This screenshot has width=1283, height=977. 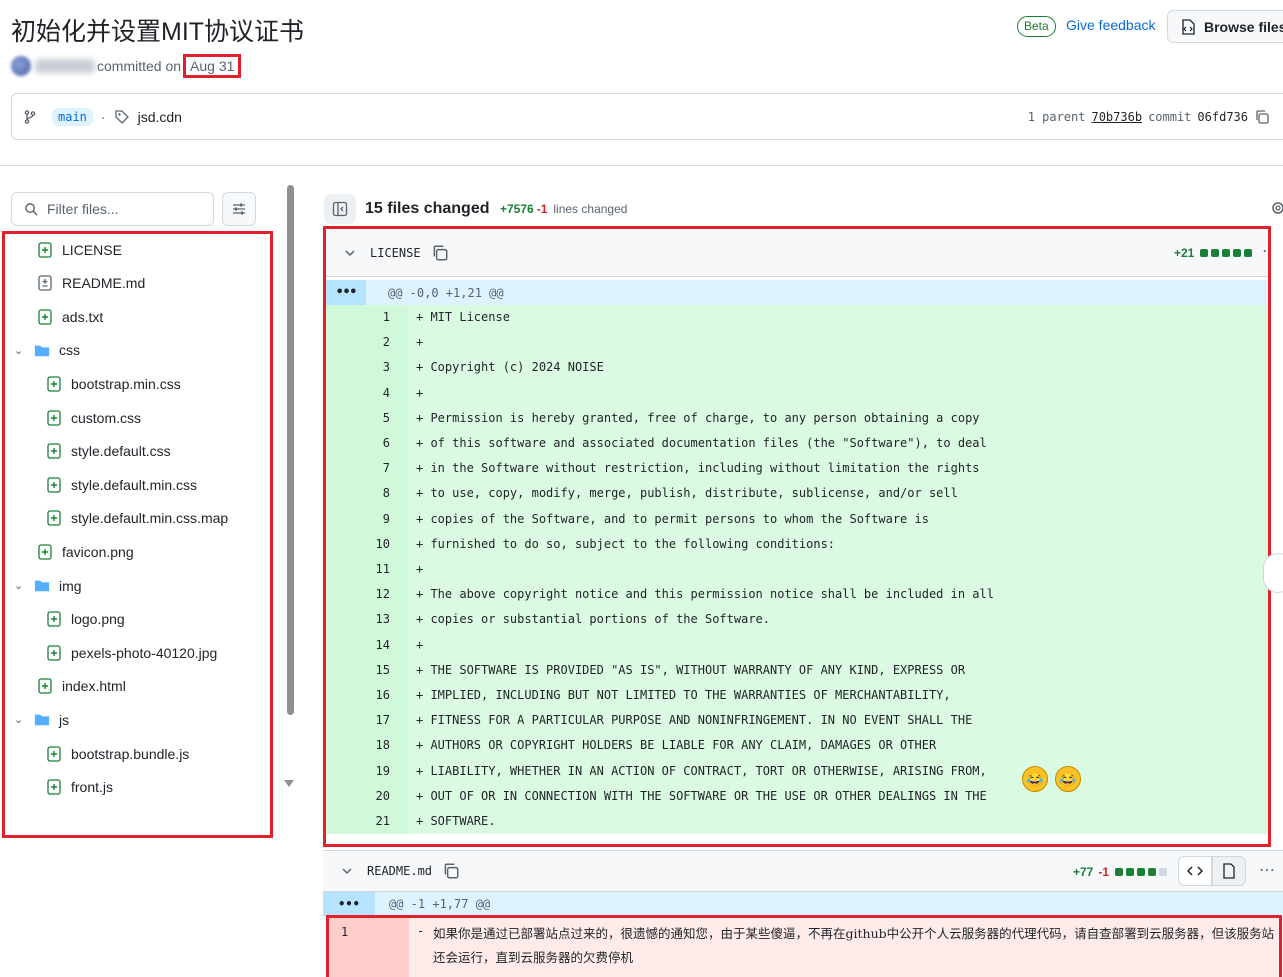 I want to click on file-name: README.md, so click(x=399, y=871).